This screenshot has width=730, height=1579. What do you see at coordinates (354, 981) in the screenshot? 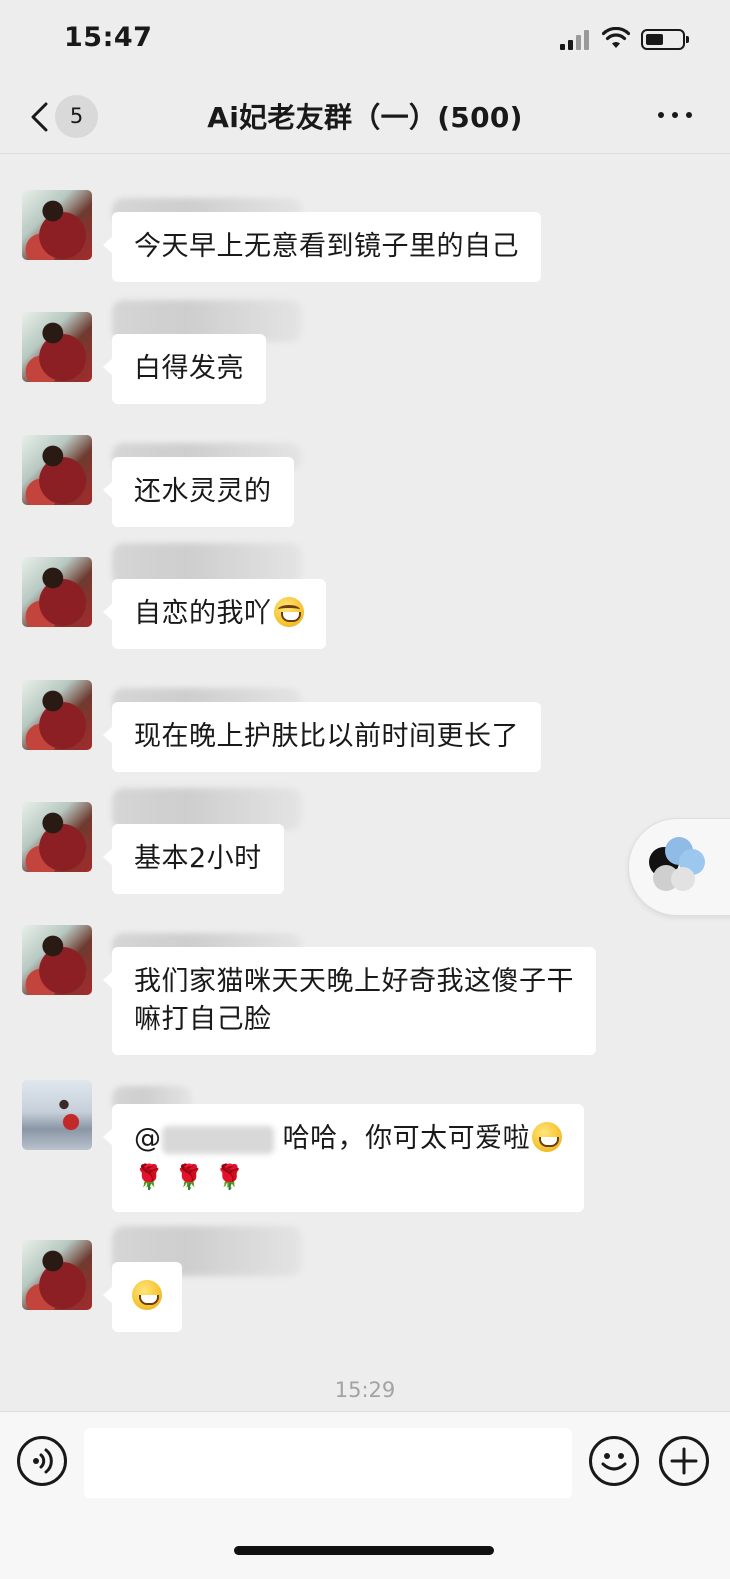
I see `message-text-line: 我们家猫咪天天晚上好奇我这傻子干` at bounding box center [354, 981].